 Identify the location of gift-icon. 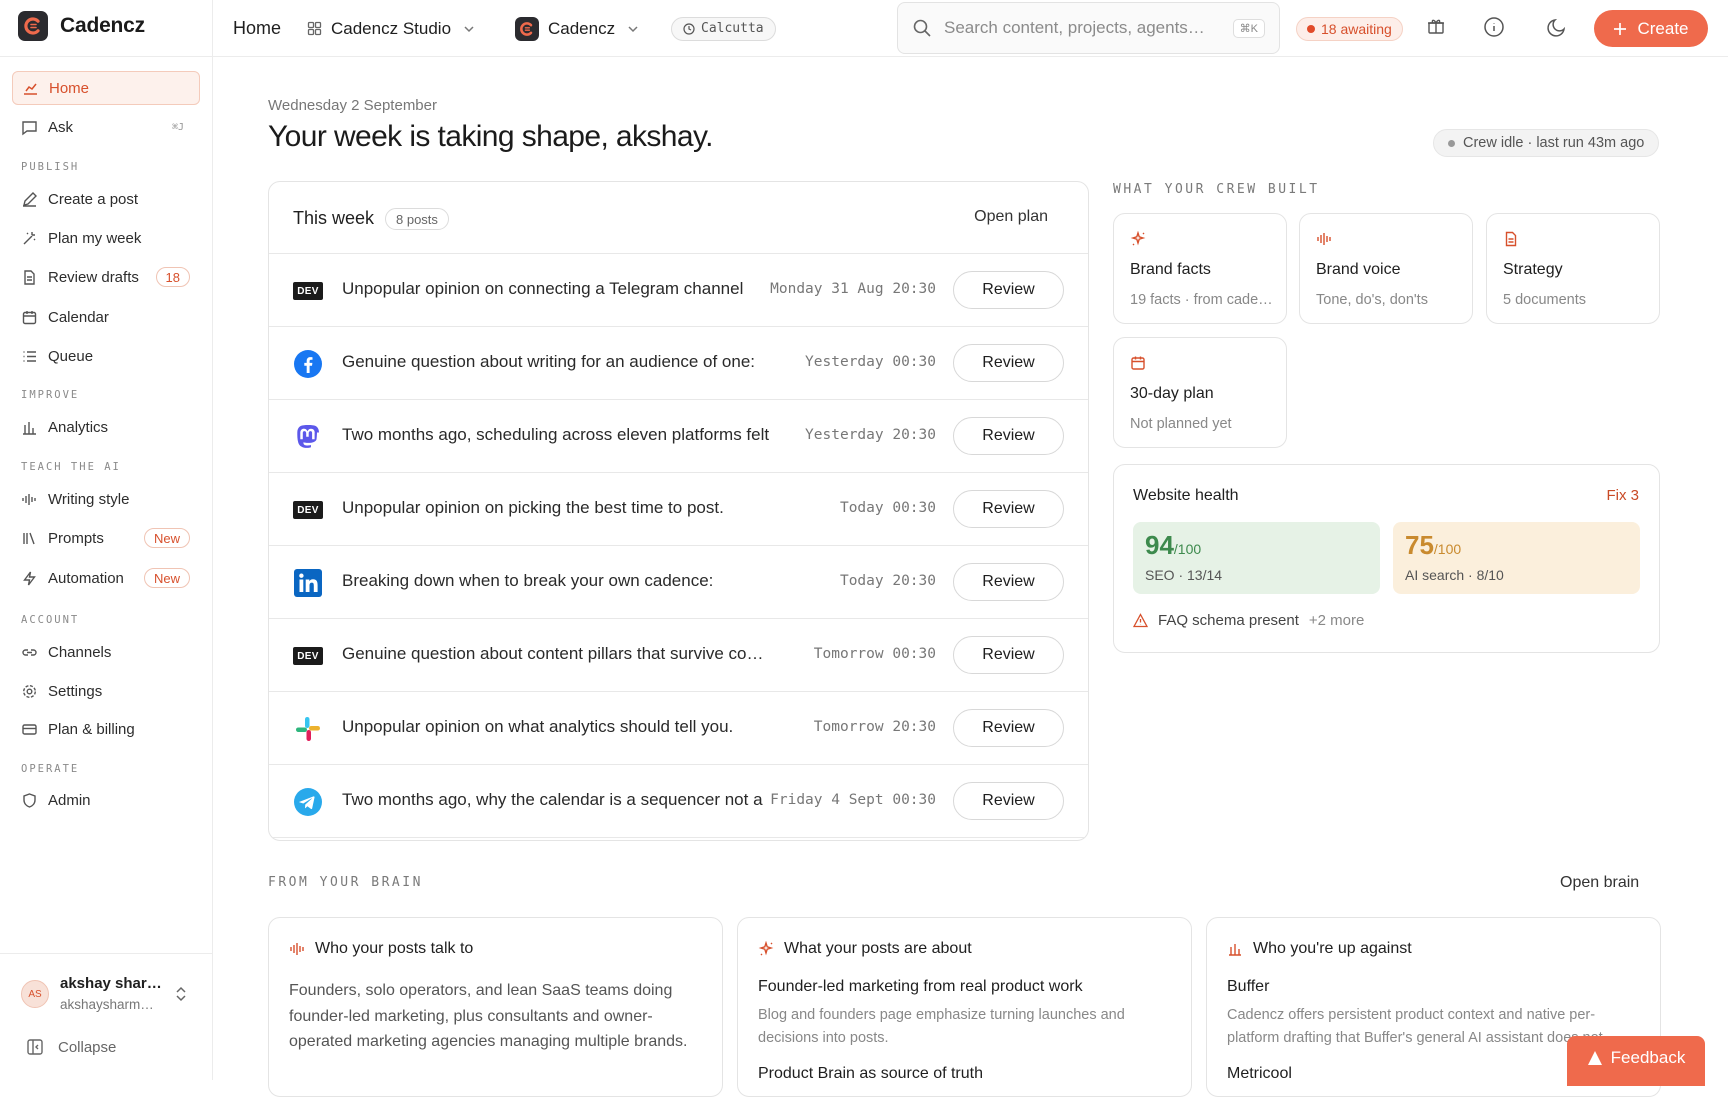
(1438, 28).